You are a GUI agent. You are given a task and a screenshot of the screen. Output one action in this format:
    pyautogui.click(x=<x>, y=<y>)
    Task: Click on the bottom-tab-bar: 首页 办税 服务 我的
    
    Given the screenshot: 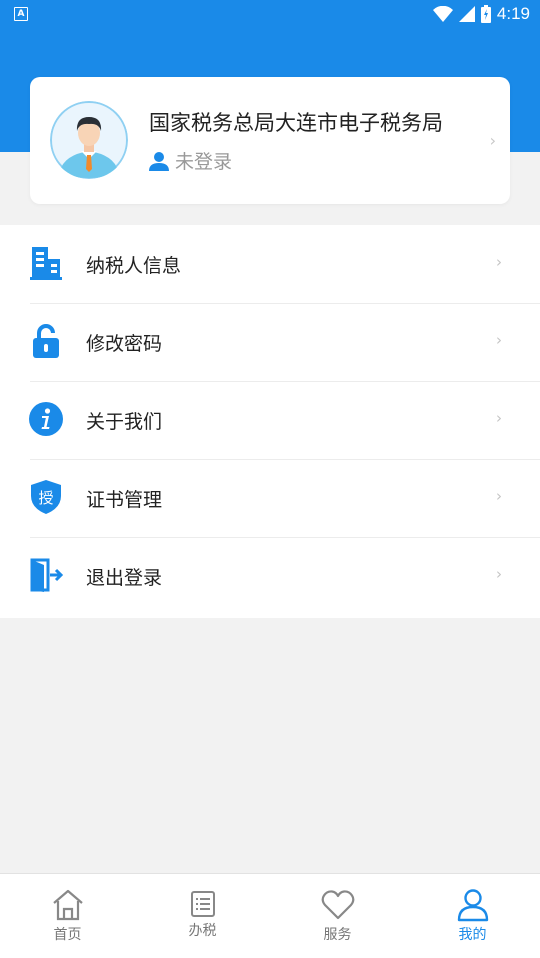 What is the action you would take?
    pyautogui.click(x=270, y=915)
    